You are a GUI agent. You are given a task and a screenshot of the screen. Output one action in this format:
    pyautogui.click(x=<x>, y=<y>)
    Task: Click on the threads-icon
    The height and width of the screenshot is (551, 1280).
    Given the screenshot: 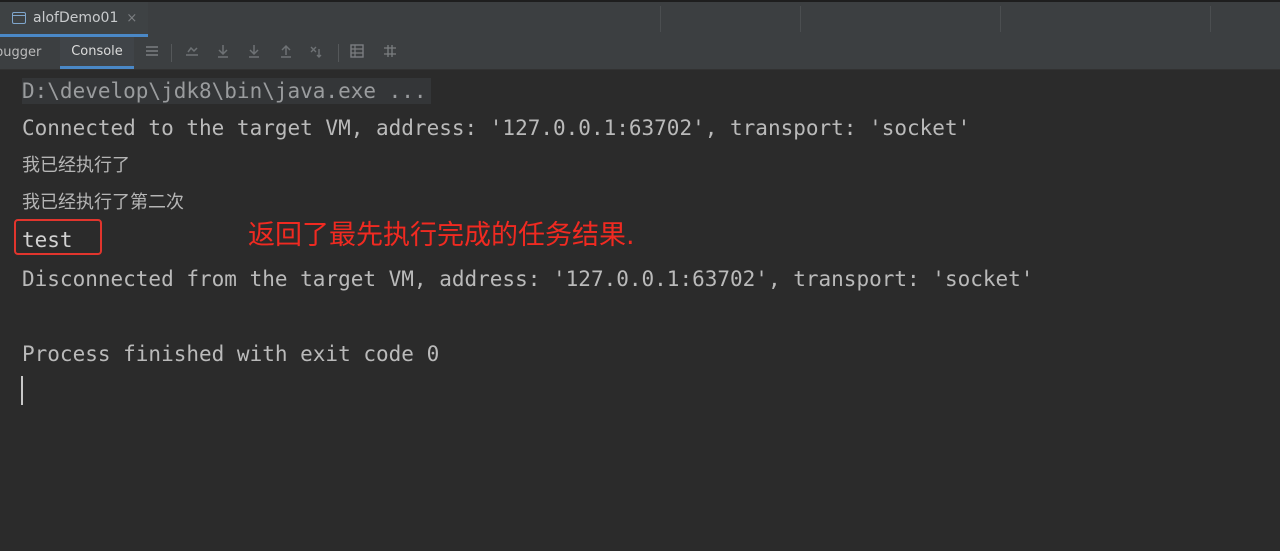 What is the action you would take?
    pyautogui.click(x=390, y=53)
    